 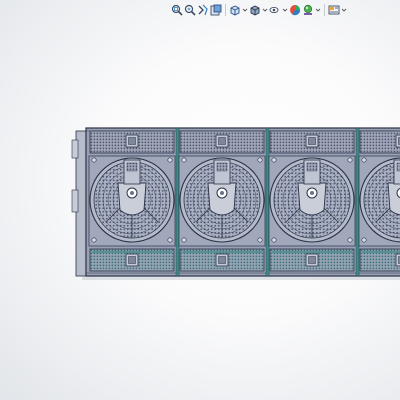 I want to click on end-bracket-middle, so click(x=75, y=201).